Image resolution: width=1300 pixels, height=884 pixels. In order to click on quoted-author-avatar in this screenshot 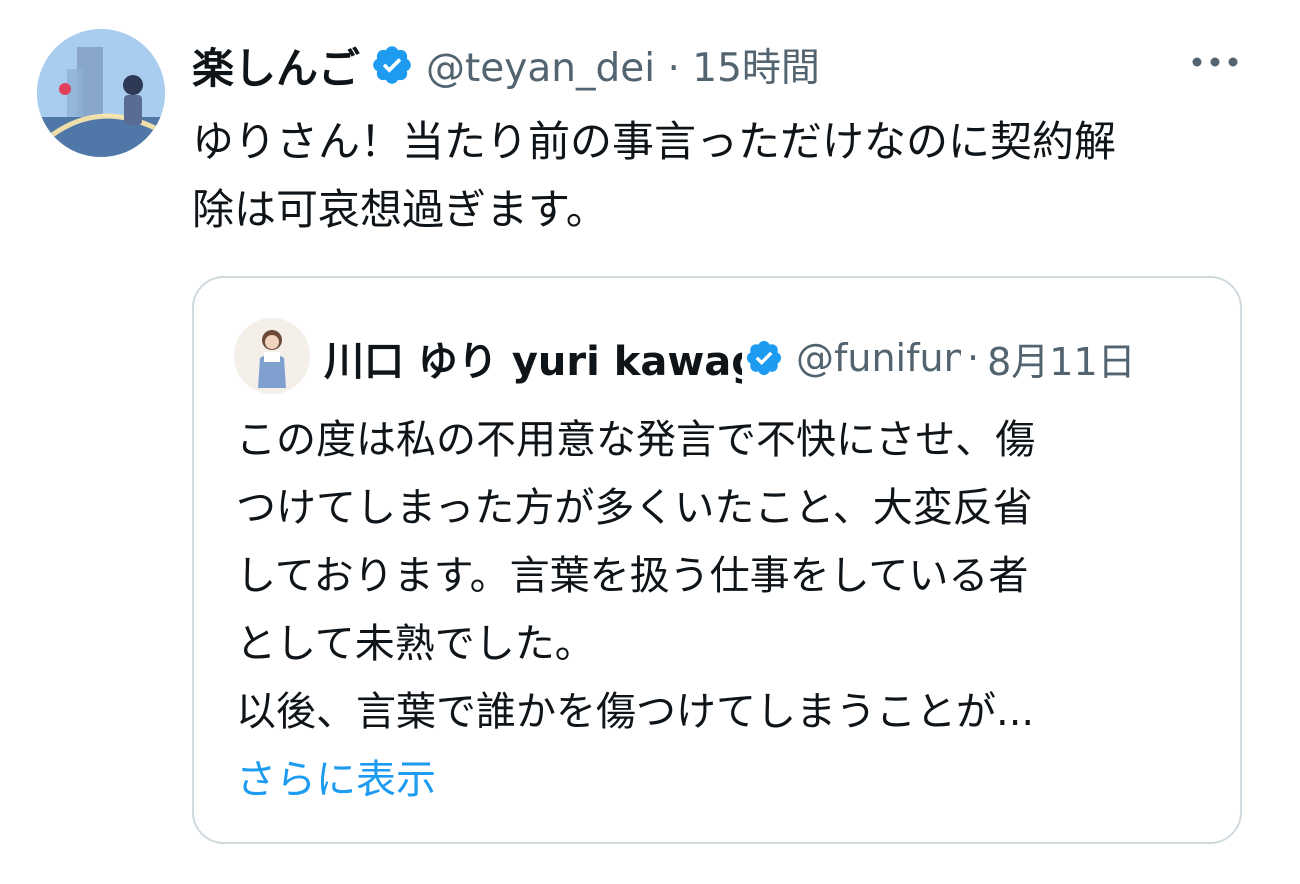, I will do `click(272, 356)`.